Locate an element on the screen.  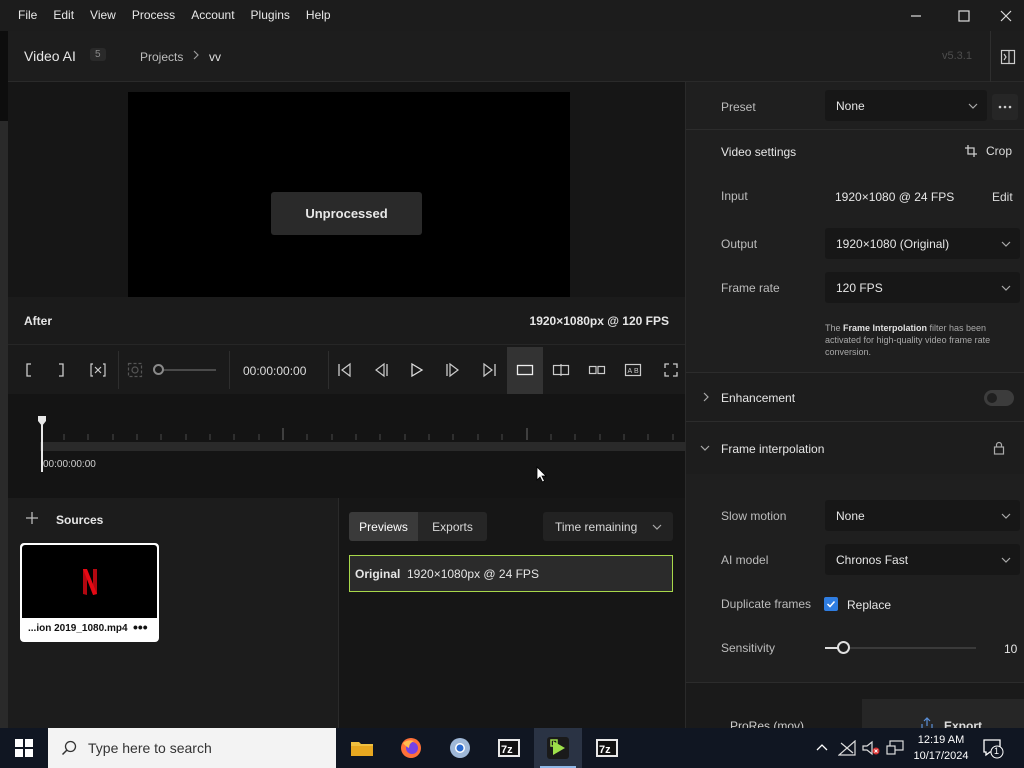
view-split-button is located at coordinates (561, 370).